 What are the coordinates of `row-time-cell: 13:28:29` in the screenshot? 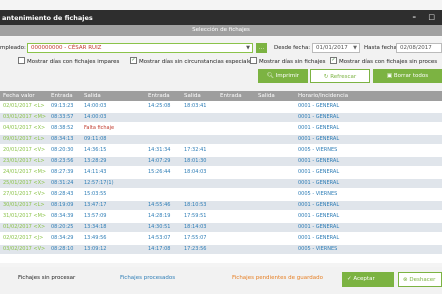 It's located at (95, 161).